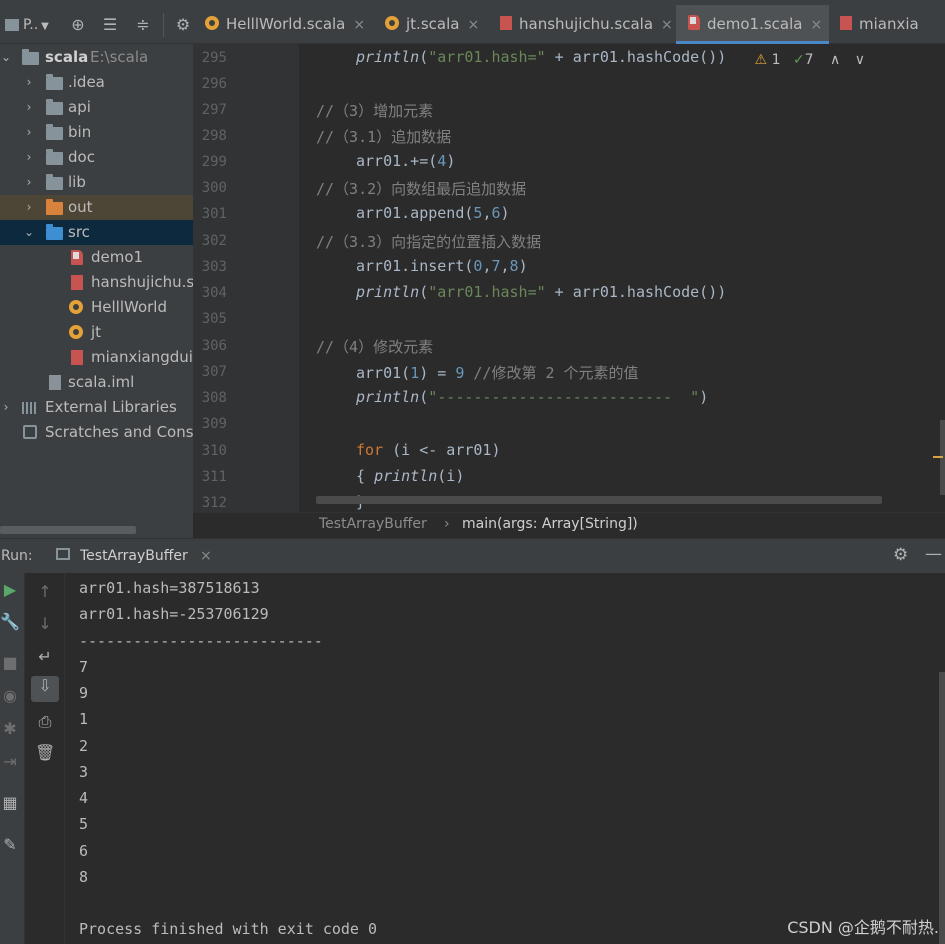  Describe the element at coordinates (110, 25) in the screenshot. I see `expand-all-icon: ☰` at that location.